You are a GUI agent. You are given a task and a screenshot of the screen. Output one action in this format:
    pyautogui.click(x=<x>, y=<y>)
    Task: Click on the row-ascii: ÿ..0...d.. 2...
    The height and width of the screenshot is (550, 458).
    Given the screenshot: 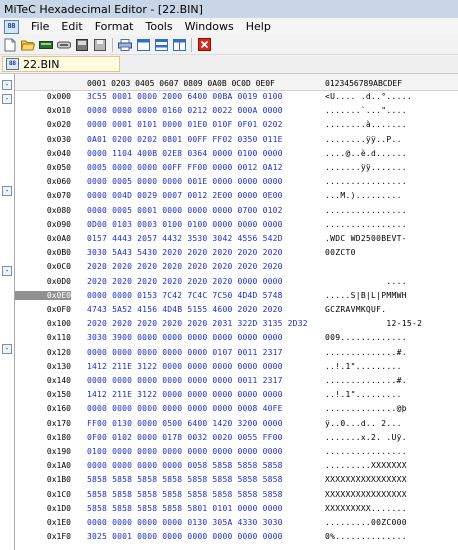 What is the action you would take?
    pyautogui.click(x=363, y=423)
    